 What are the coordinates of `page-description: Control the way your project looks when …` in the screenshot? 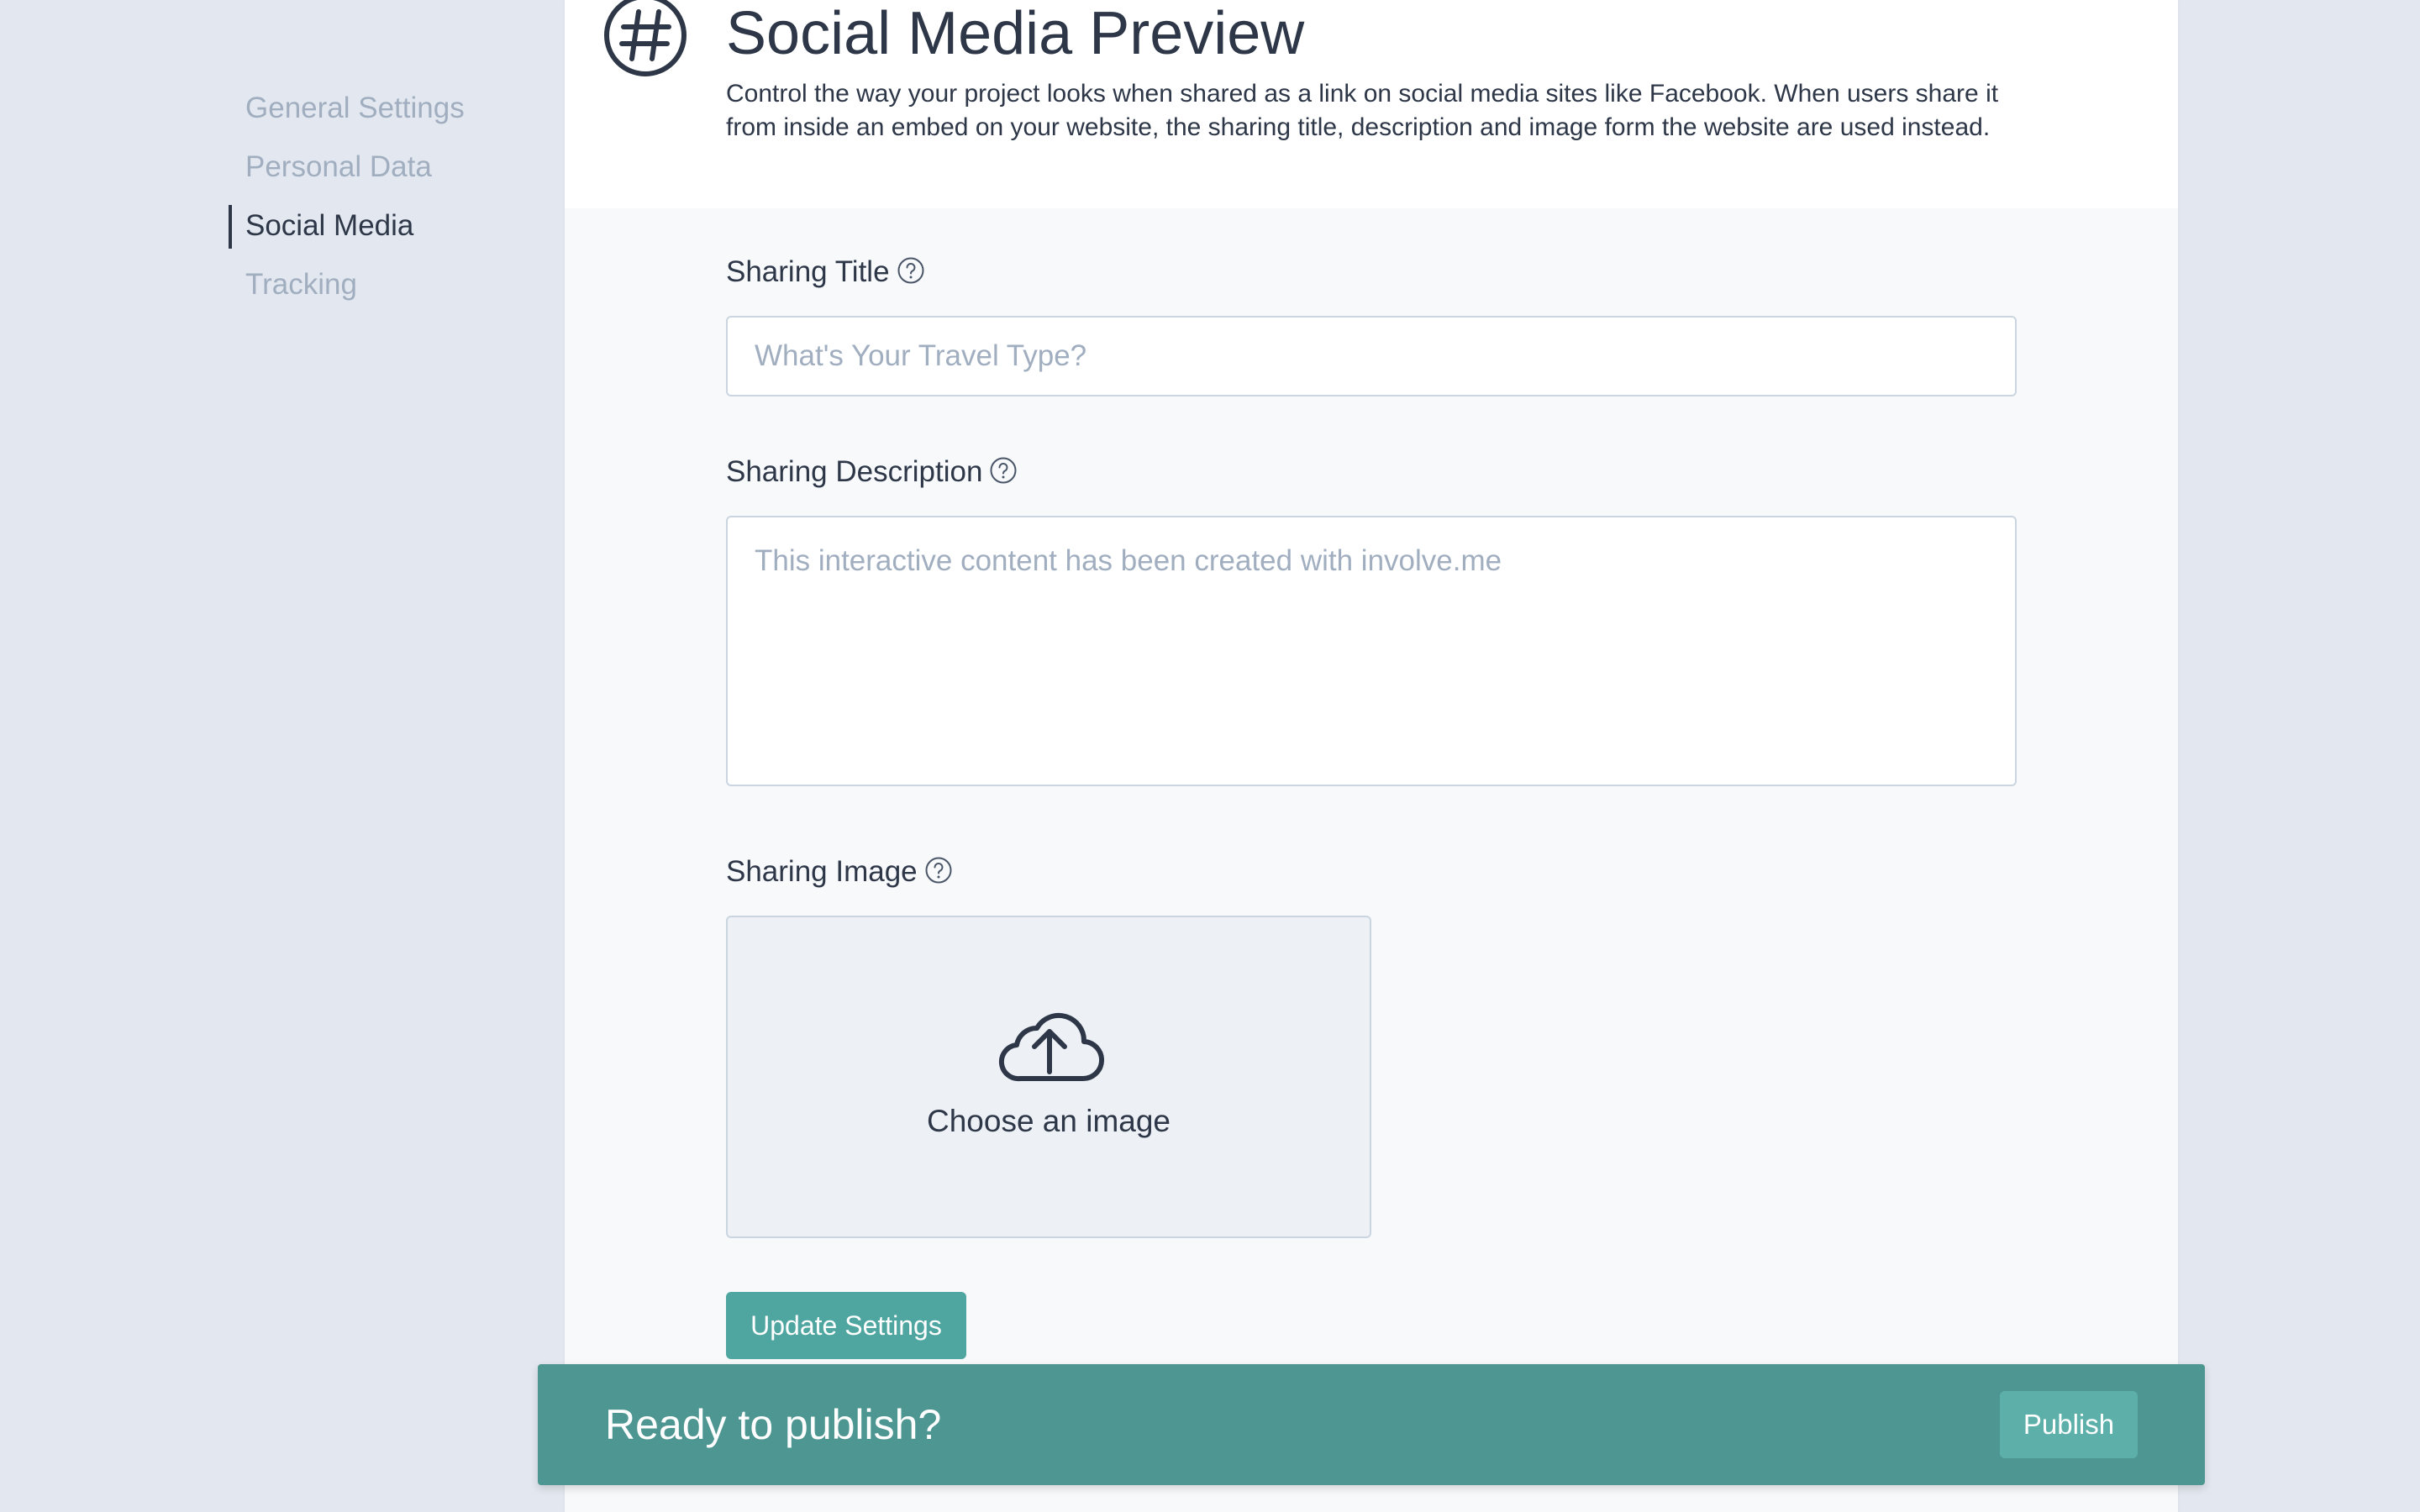 It's located at (1362, 110).